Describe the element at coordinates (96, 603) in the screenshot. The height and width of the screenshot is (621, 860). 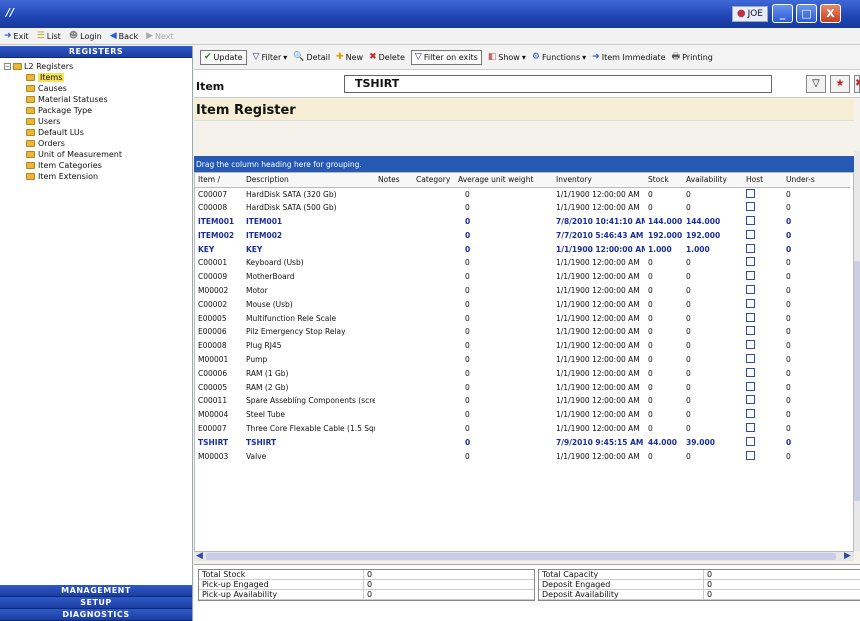
I see `setup-section: SETUP` at that location.